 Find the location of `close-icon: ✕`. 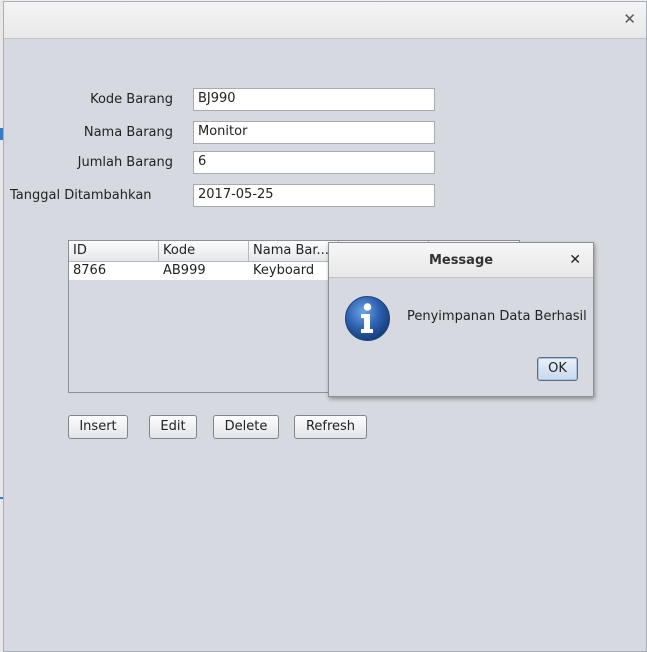

close-icon: ✕ is located at coordinates (629, 19).